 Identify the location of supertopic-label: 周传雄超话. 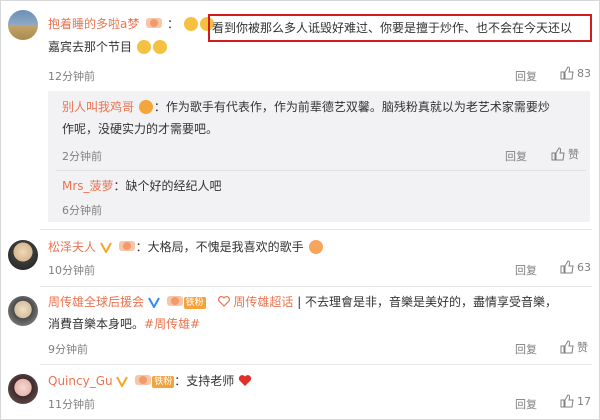
(263, 302).